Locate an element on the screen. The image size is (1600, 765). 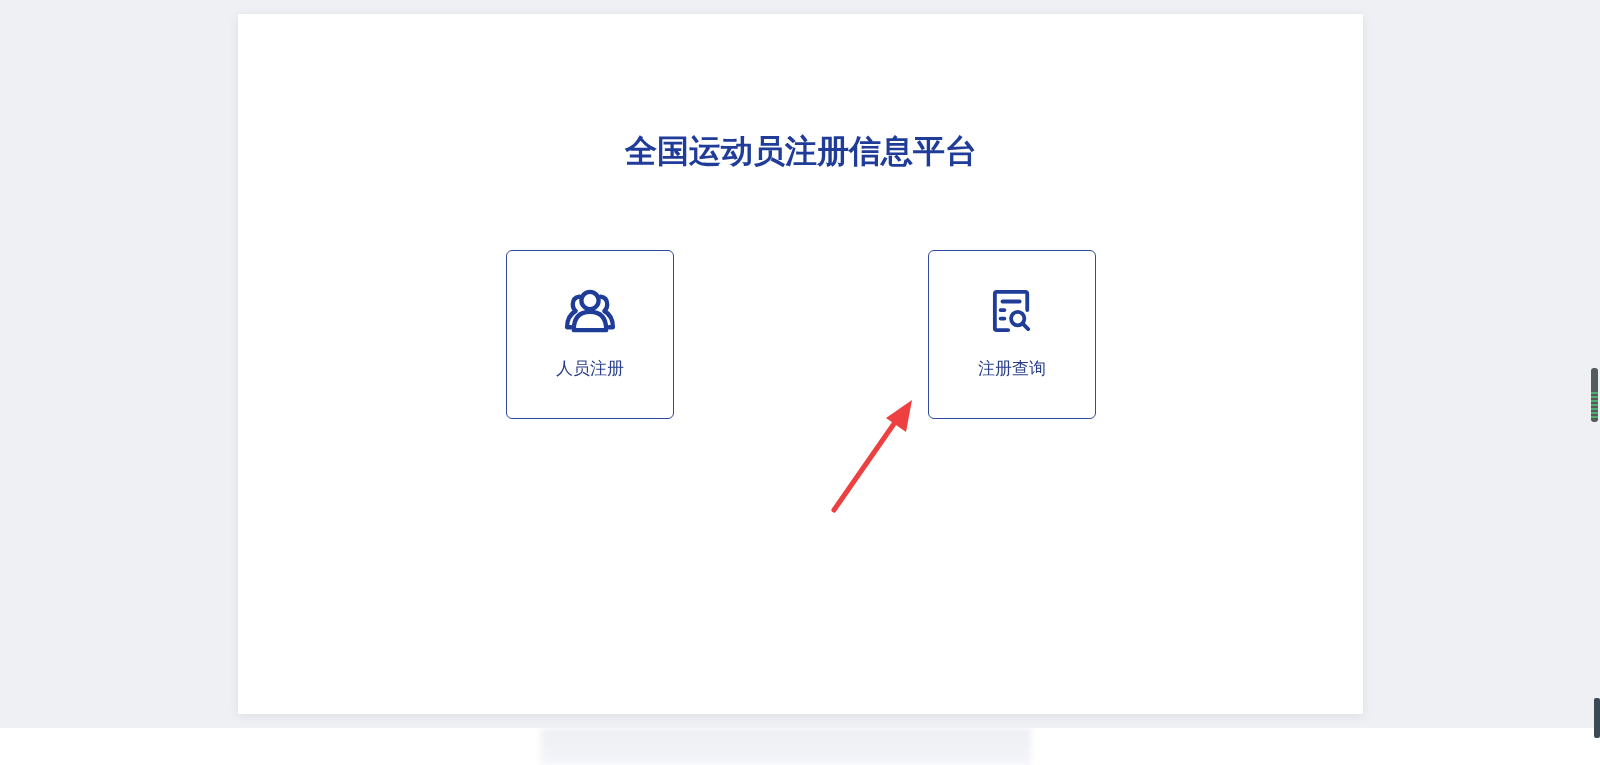
menu-tile: 人员注册 is located at coordinates (589, 335).